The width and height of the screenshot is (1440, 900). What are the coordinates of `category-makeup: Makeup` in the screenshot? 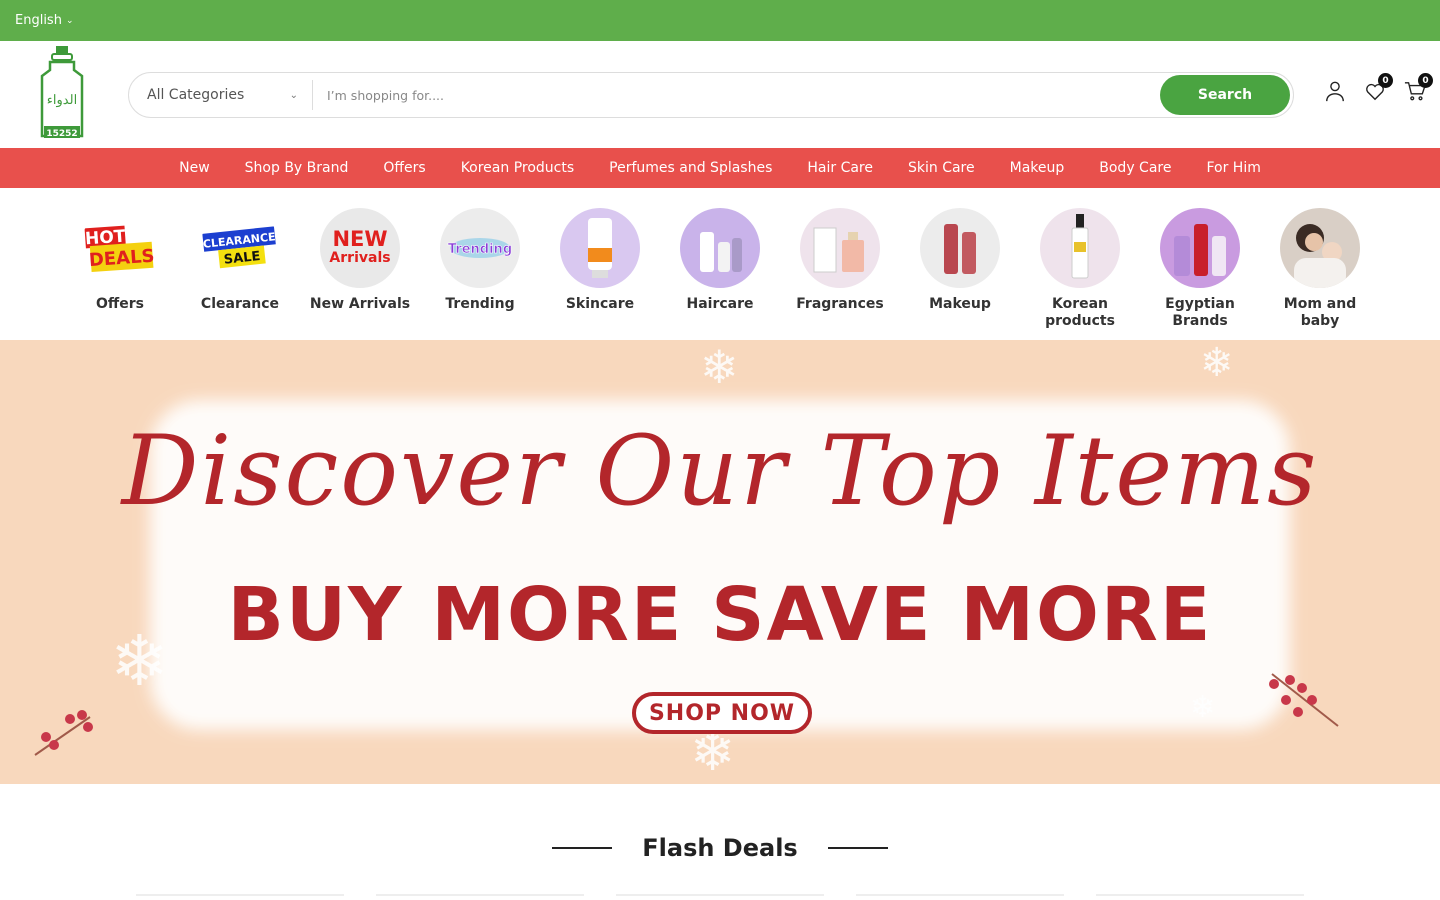 It's located at (960, 274).